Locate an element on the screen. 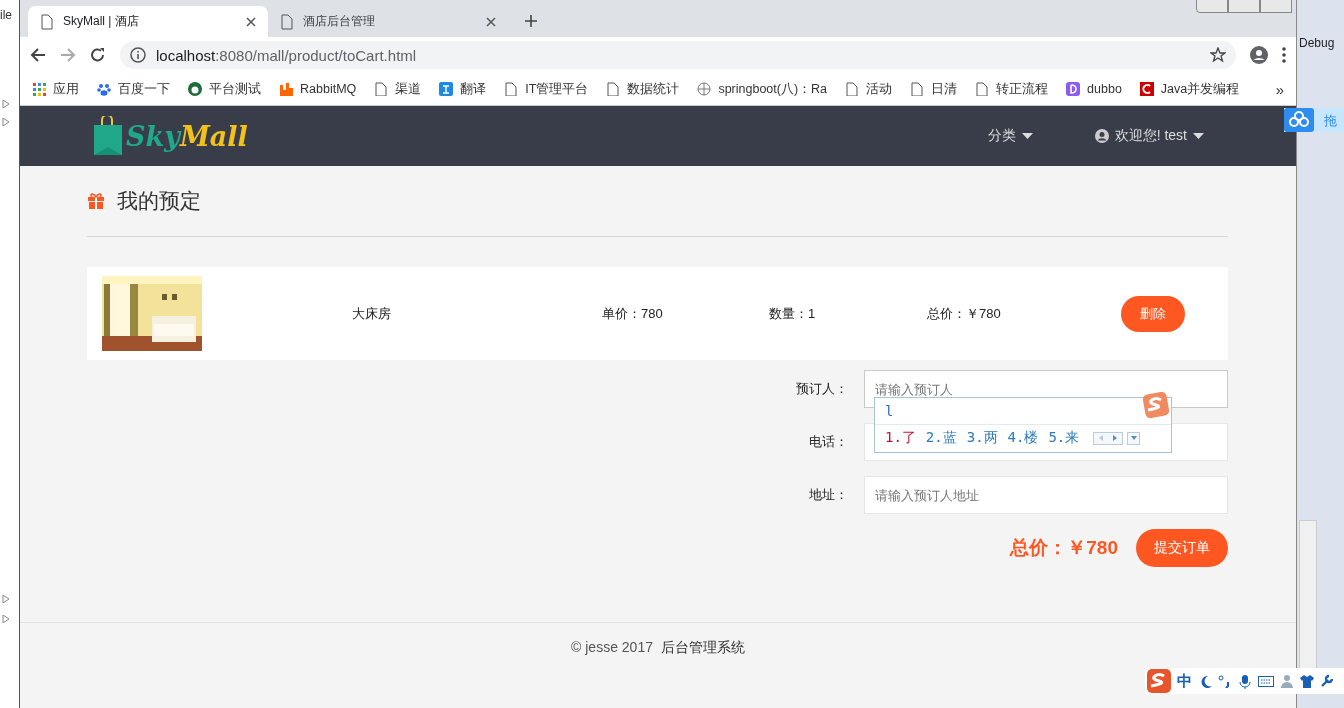 The height and width of the screenshot is (708, 1344). room-name: 大床房 is located at coordinates (372, 313).